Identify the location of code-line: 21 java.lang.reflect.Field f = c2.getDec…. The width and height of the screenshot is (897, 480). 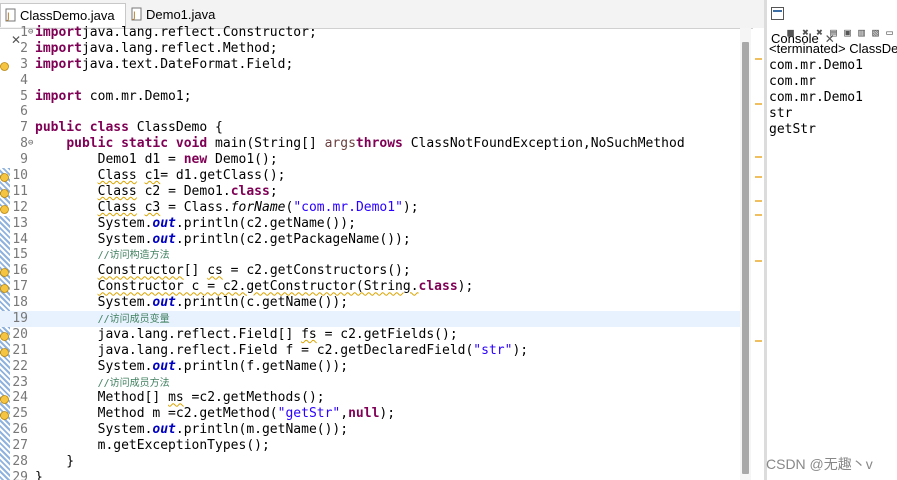
(370, 351).